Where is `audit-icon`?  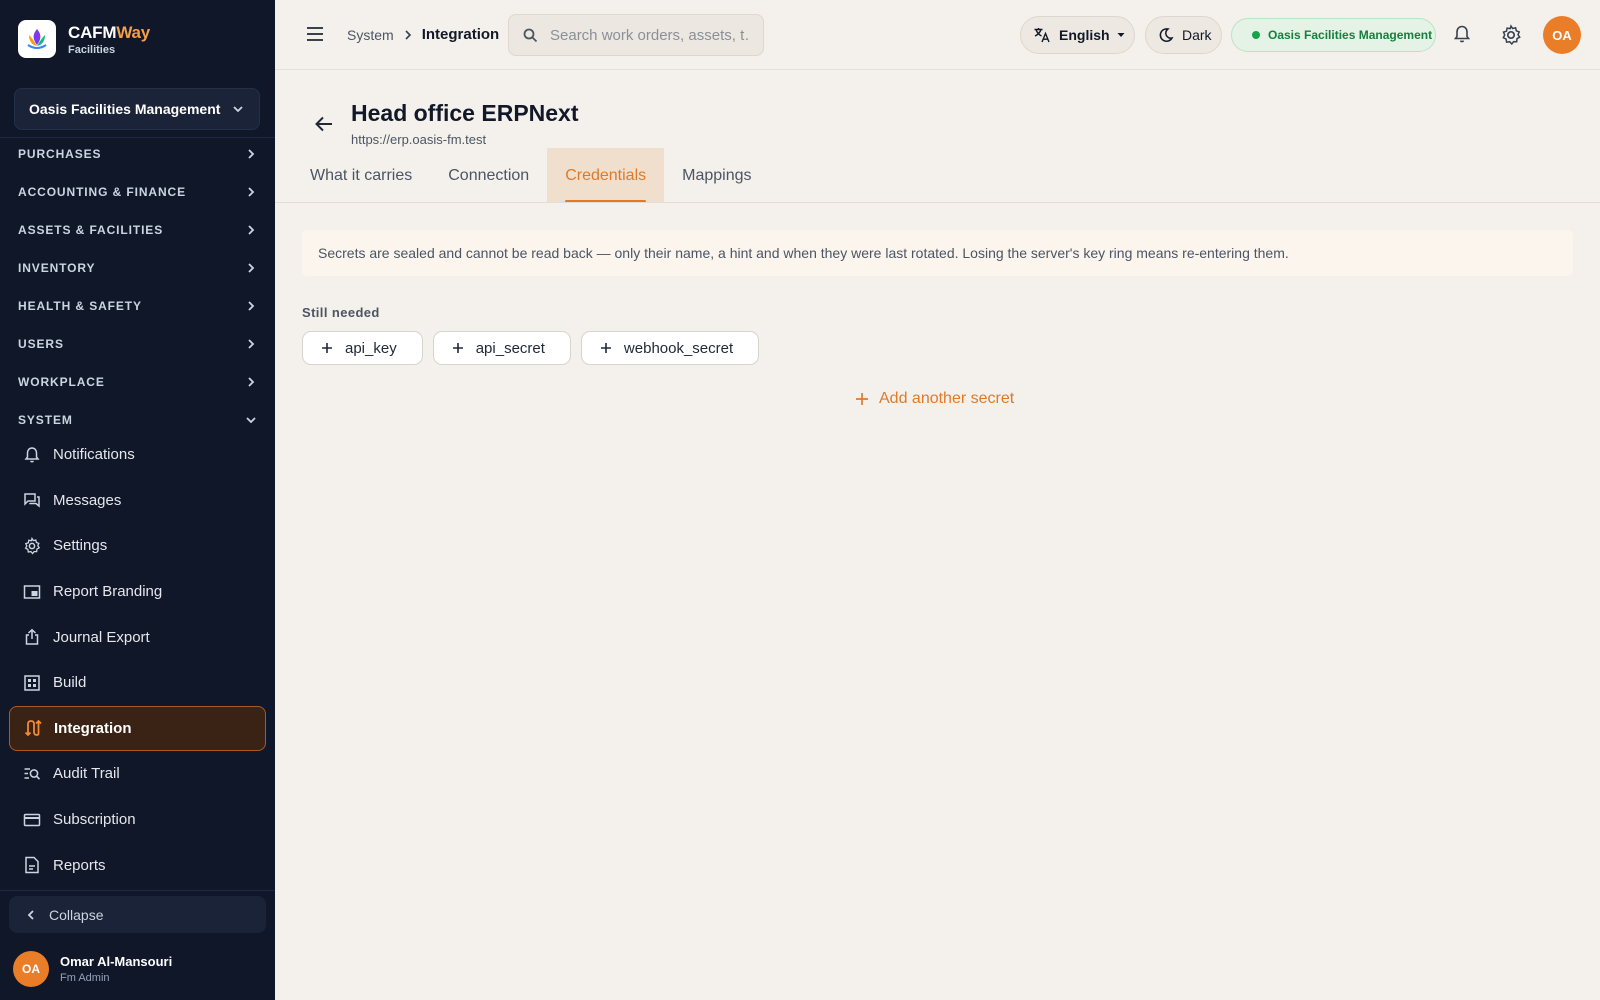
audit-icon is located at coordinates (32, 774).